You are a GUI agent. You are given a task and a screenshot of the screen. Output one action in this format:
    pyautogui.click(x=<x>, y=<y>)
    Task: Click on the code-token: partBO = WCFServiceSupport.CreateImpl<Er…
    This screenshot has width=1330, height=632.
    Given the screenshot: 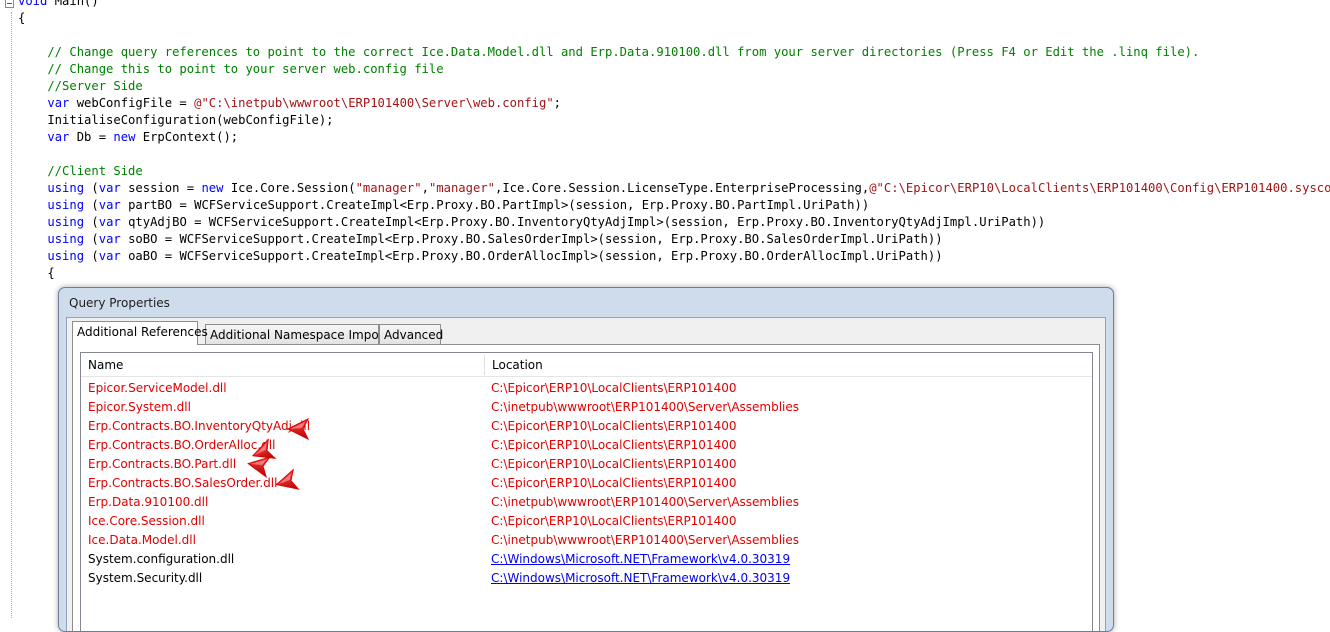 What is the action you would take?
    pyautogui.click(x=495, y=205)
    